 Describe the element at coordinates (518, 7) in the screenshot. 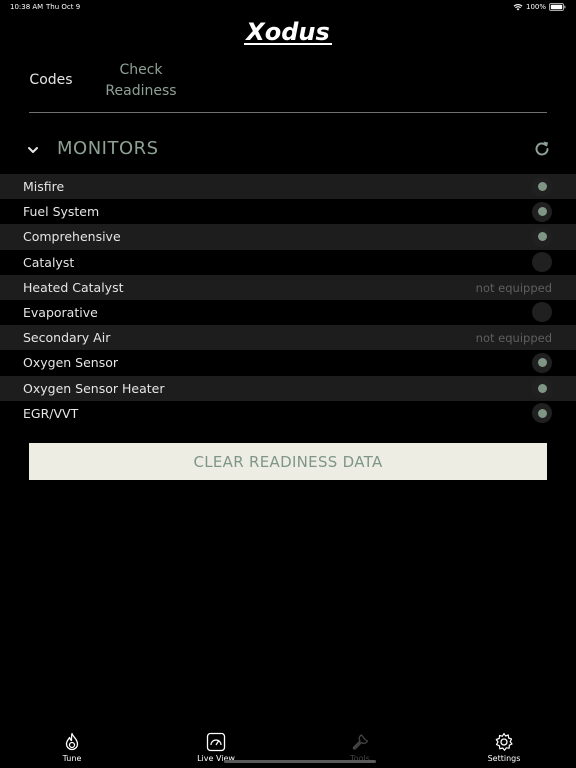

I see `wifi-icon` at that location.